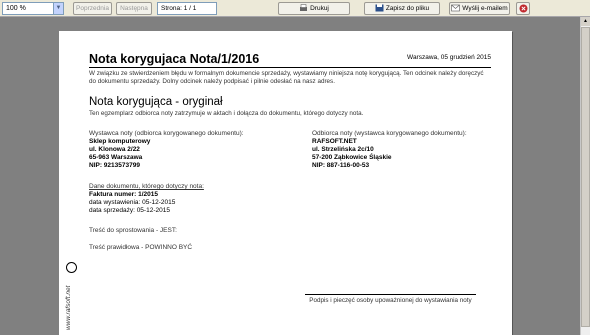 The width and height of the screenshot is (590, 335). What do you see at coordinates (179, 8) in the screenshot?
I see `page-indicator-label: Strona: 1 / 1` at bounding box center [179, 8].